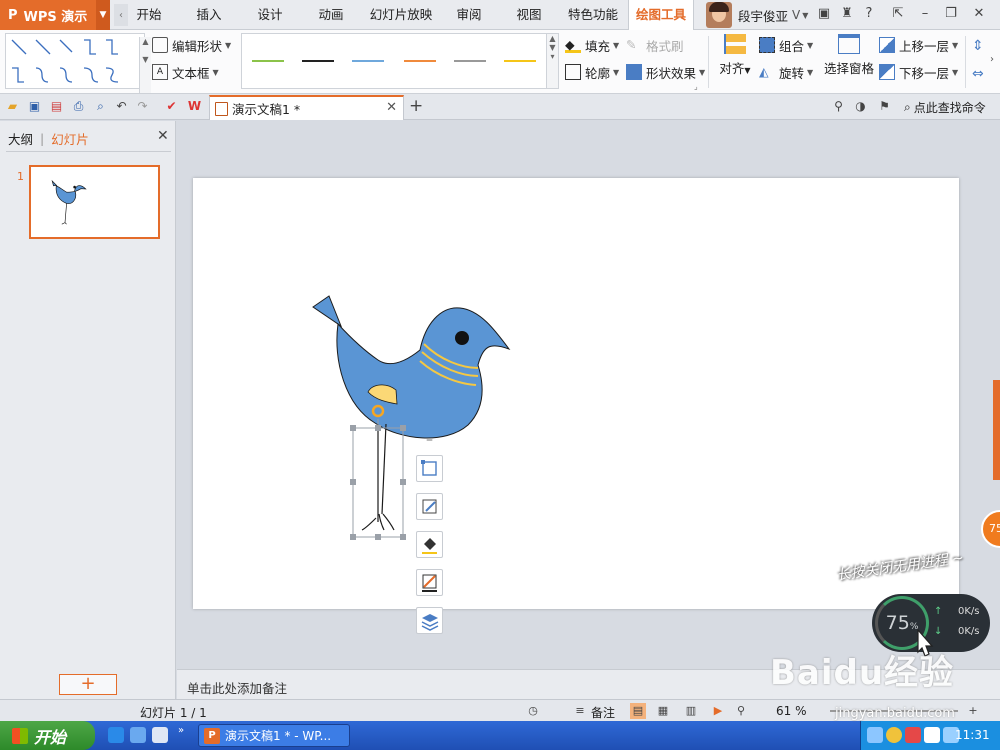  I want to click on skin-mode-icon: ◑, so click(860, 106).